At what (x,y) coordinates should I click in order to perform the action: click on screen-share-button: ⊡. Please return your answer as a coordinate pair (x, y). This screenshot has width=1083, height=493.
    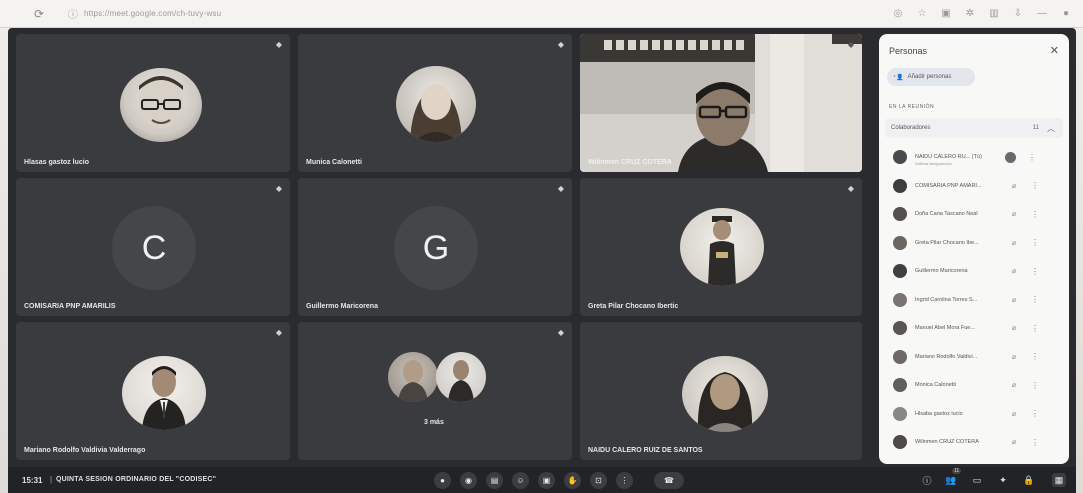
    Looking at the image, I should click on (598, 480).